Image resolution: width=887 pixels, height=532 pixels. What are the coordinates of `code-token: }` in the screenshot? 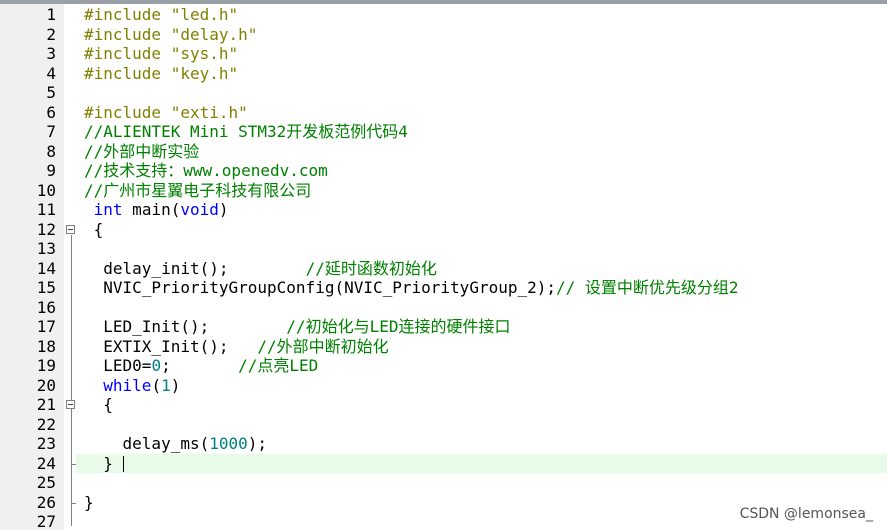 It's located at (103, 463).